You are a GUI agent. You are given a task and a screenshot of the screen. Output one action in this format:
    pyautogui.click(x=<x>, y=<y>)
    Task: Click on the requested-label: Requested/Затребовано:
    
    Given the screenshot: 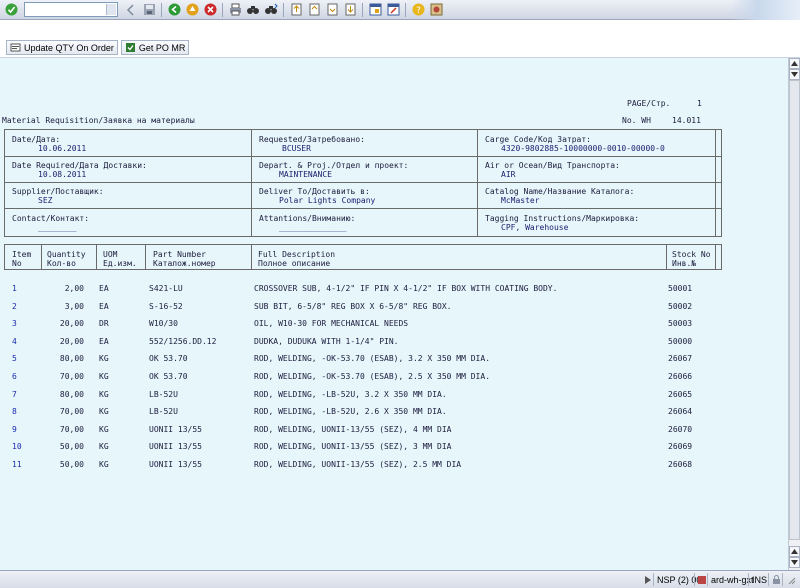 What is the action you would take?
    pyautogui.click(x=312, y=139)
    